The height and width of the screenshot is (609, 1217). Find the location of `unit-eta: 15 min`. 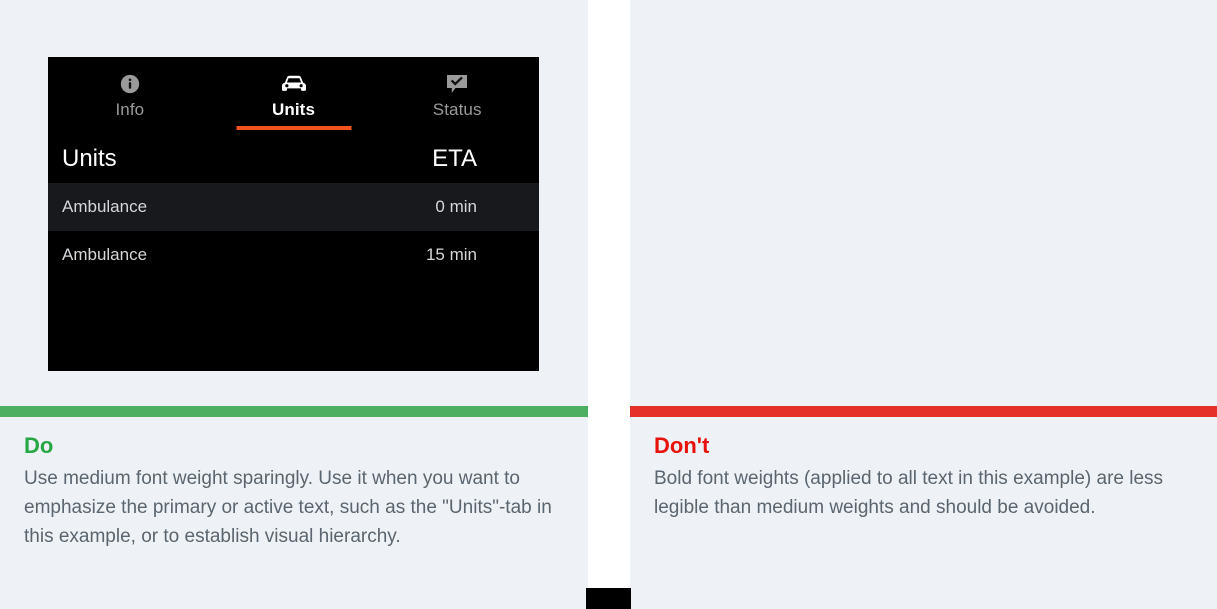

unit-eta: 15 min is located at coordinates (451, 254).